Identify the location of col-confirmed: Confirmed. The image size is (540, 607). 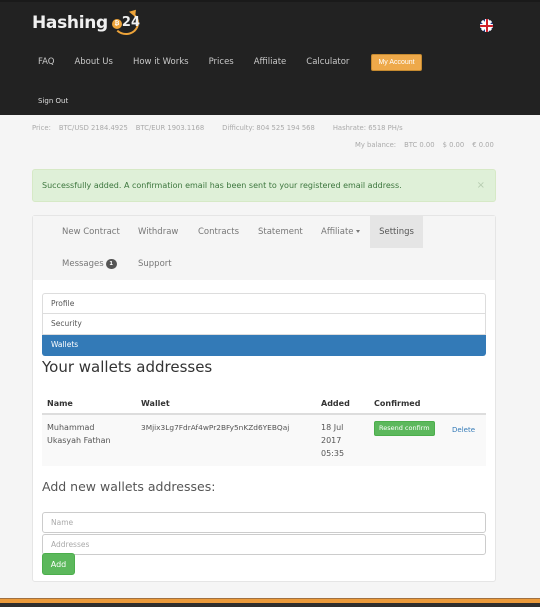
(408, 404).